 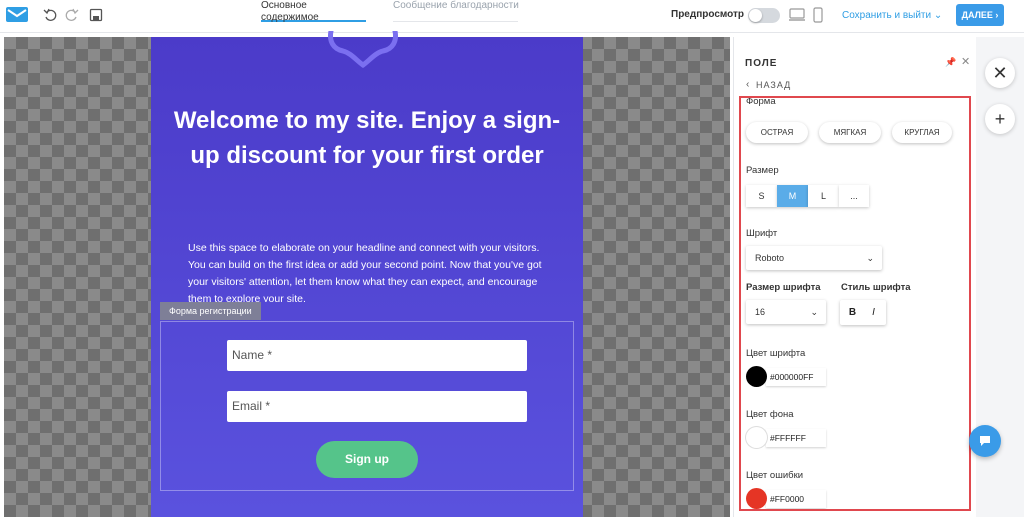 What do you see at coordinates (377, 406) in the screenshot?
I see `email-field: Email *` at bounding box center [377, 406].